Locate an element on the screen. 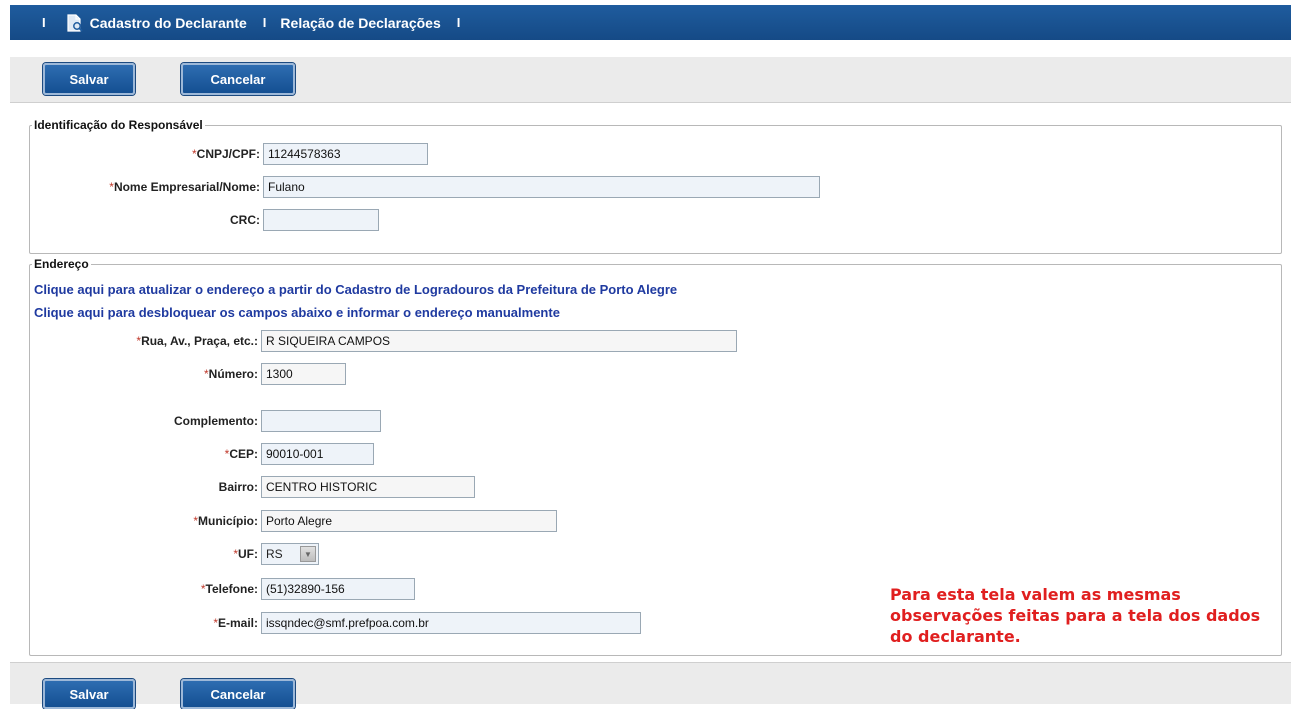  endereco-legend: Endereço is located at coordinates (61, 264).